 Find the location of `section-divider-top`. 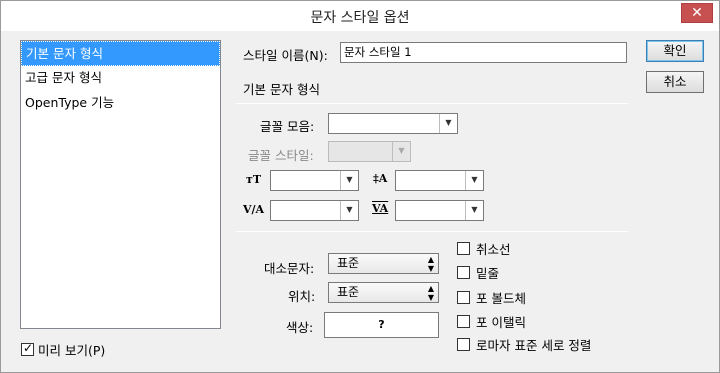

section-divider-top is located at coordinates (432, 103).